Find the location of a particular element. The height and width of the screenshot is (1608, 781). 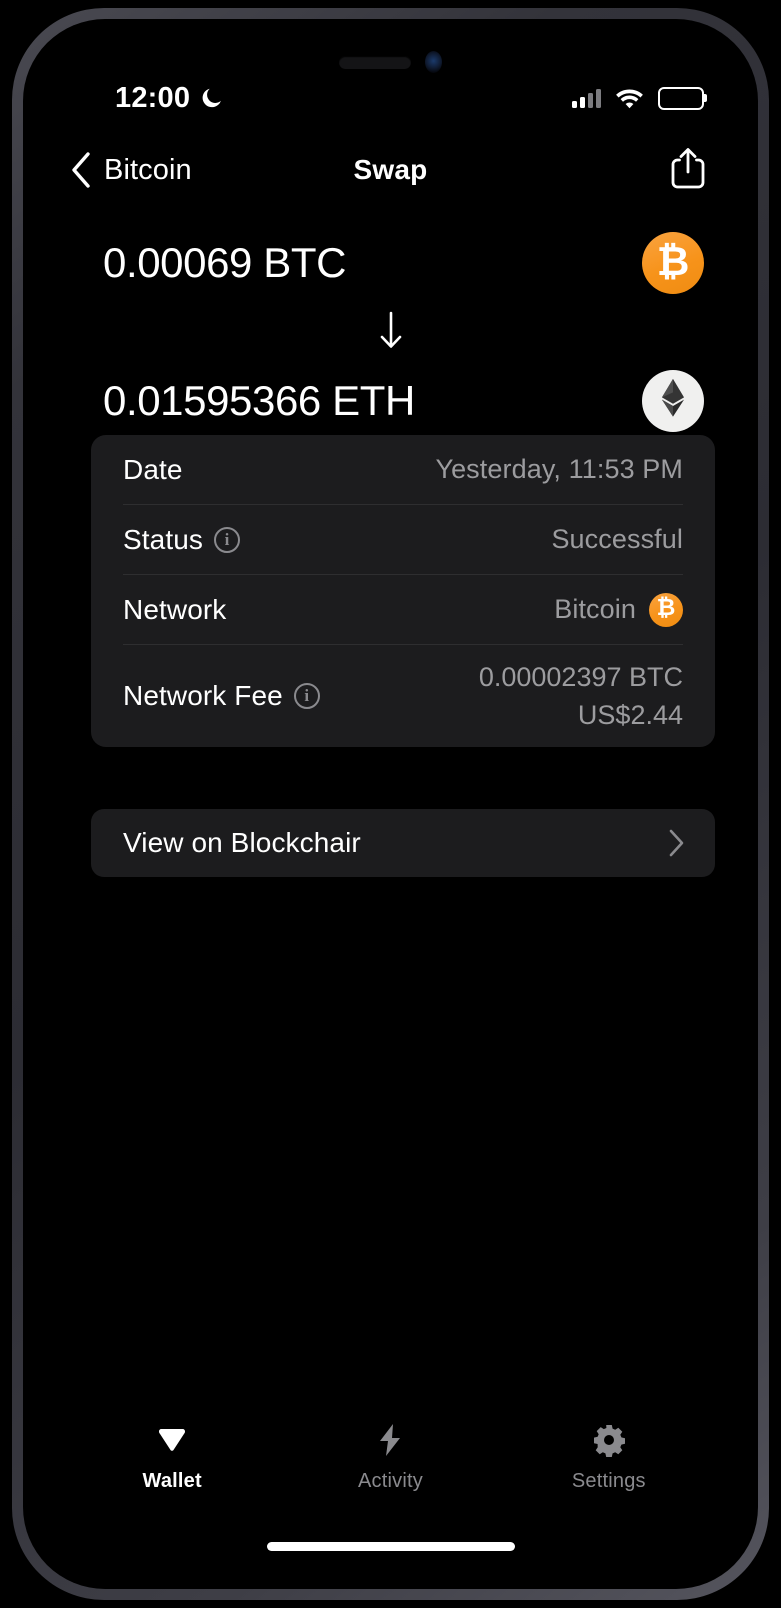

back-button: Bitcoin is located at coordinates (130, 170).